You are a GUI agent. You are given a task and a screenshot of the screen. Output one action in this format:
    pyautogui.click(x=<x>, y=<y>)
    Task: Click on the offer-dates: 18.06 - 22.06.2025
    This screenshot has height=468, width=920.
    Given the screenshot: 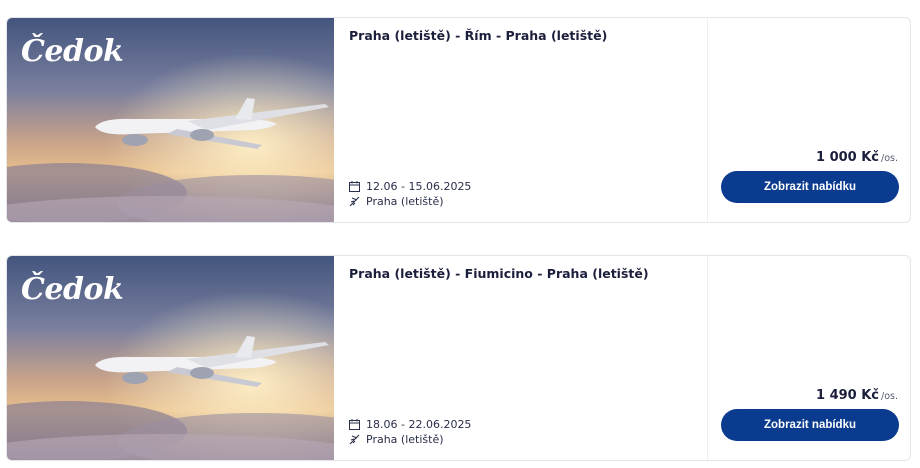 What is the action you would take?
    pyautogui.click(x=419, y=424)
    